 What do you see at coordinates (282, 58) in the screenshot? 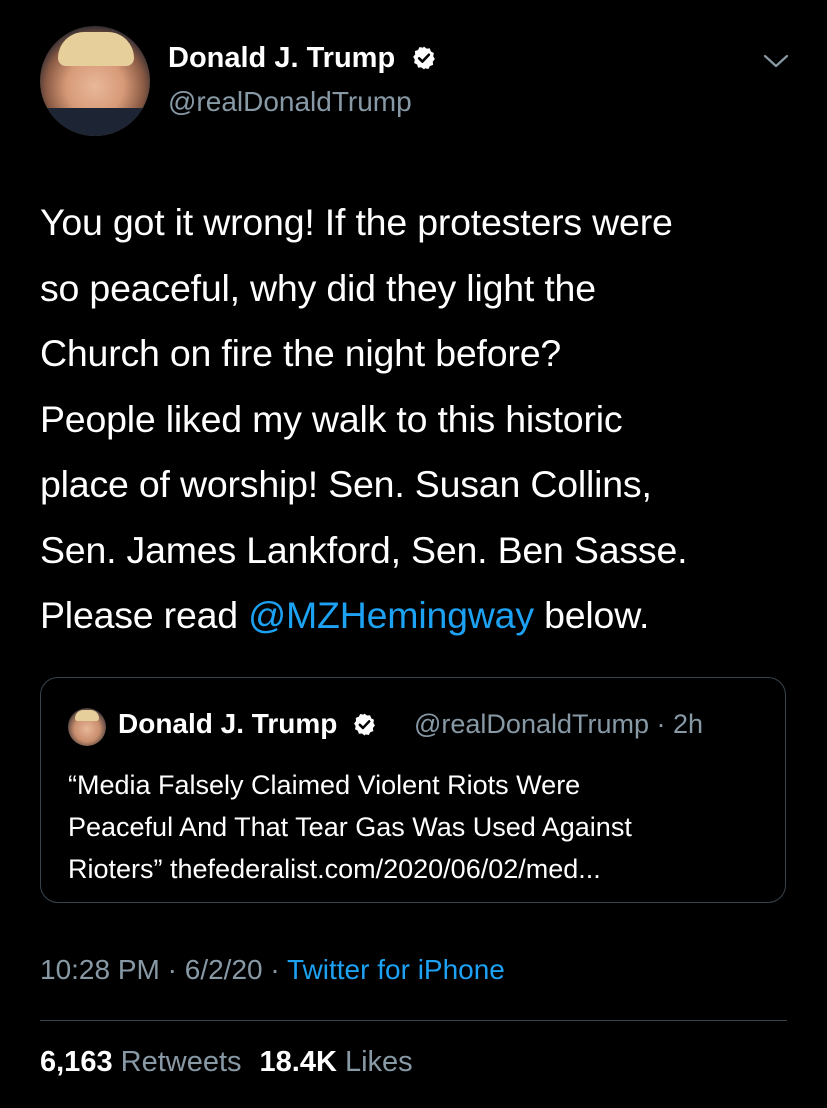
I see `author-name-text: Donald J. Trump` at bounding box center [282, 58].